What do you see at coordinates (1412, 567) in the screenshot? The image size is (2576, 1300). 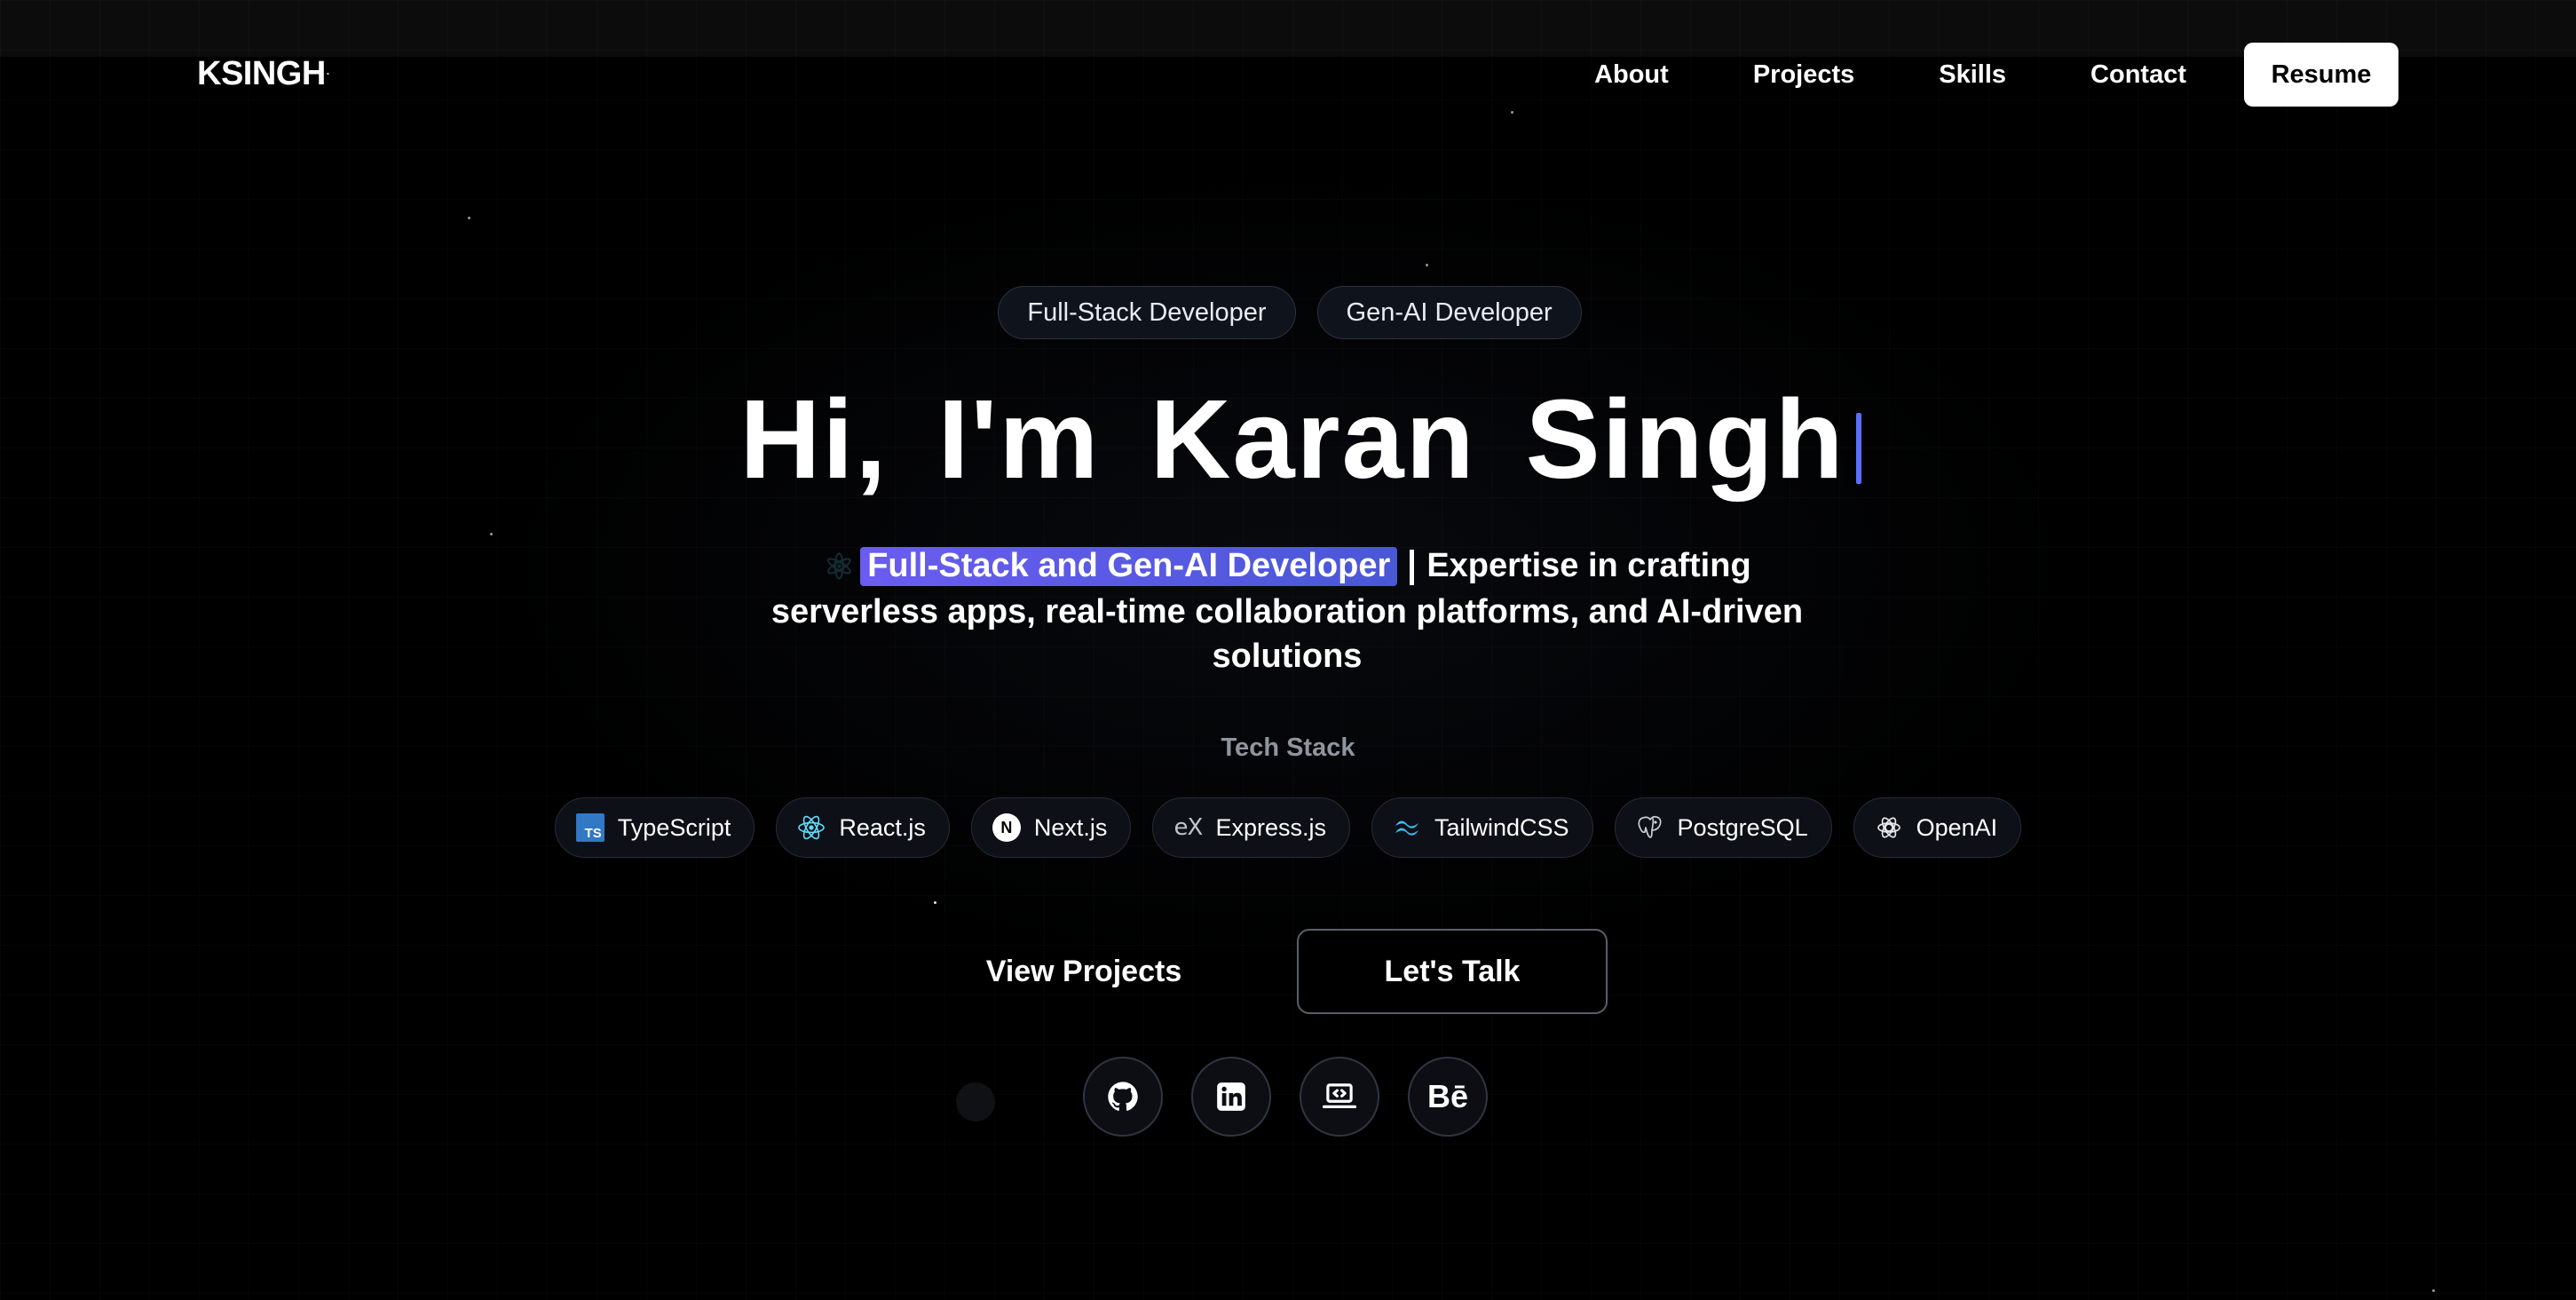 I see `typing-bar` at bounding box center [1412, 567].